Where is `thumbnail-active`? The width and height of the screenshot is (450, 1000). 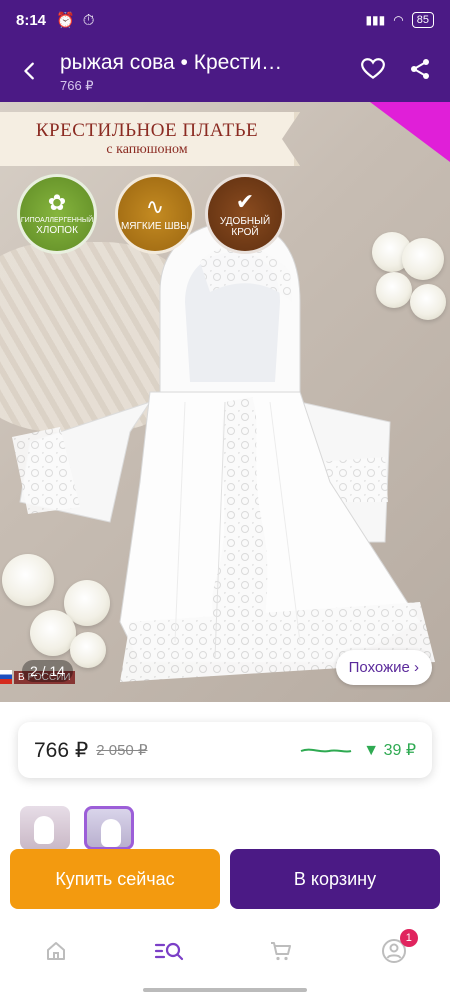 thumbnail-active is located at coordinates (109, 828).